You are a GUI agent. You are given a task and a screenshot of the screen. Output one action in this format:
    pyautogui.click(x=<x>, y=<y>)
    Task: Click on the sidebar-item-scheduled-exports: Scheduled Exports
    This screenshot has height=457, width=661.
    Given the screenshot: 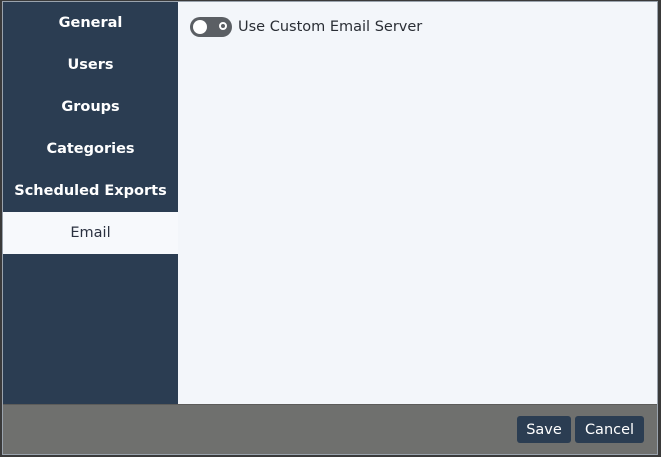 What is the action you would take?
    pyautogui.click(x=90, y=191)
    